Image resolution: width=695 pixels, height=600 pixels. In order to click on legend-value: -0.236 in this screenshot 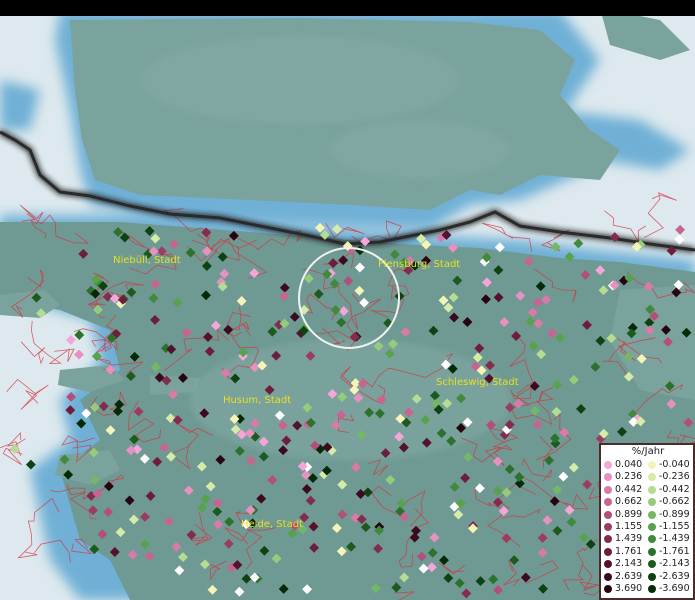, I will do `click(674, 477)`.